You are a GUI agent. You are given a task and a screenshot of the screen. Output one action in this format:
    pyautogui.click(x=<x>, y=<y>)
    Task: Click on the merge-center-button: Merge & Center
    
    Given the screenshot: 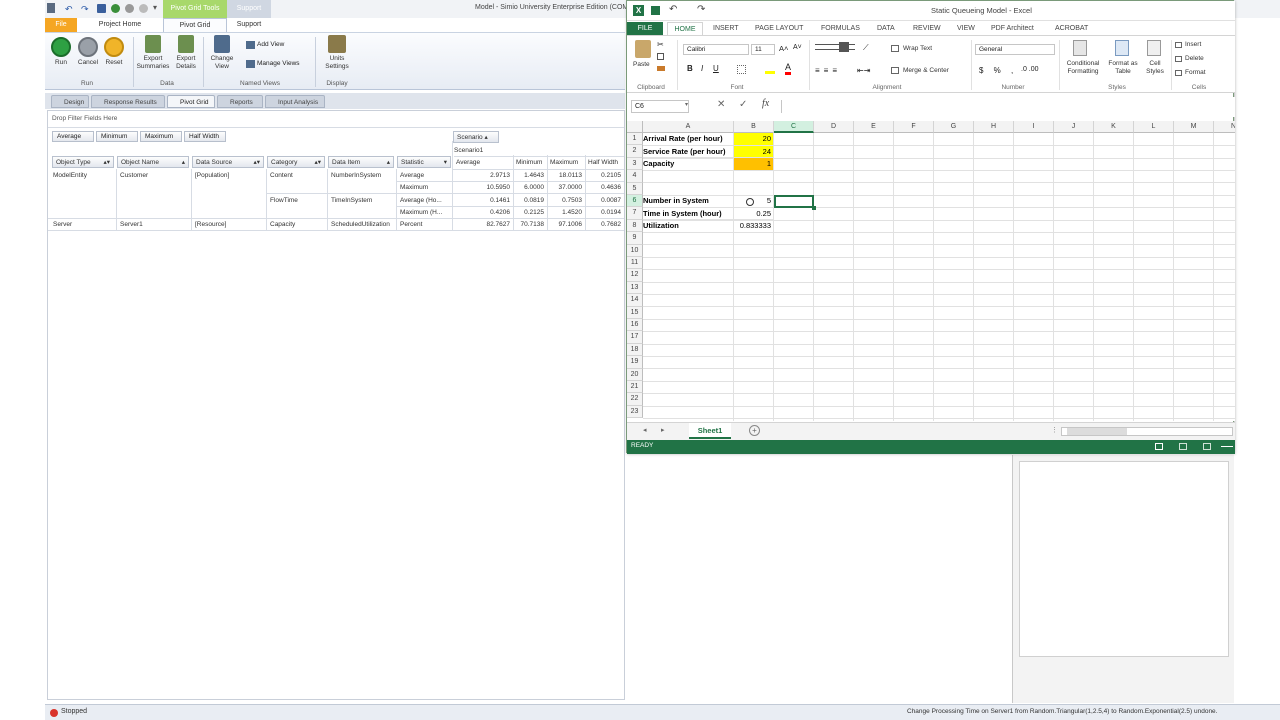 What is the action you would take?
    pyautogui.click(x=926, y=70)
    